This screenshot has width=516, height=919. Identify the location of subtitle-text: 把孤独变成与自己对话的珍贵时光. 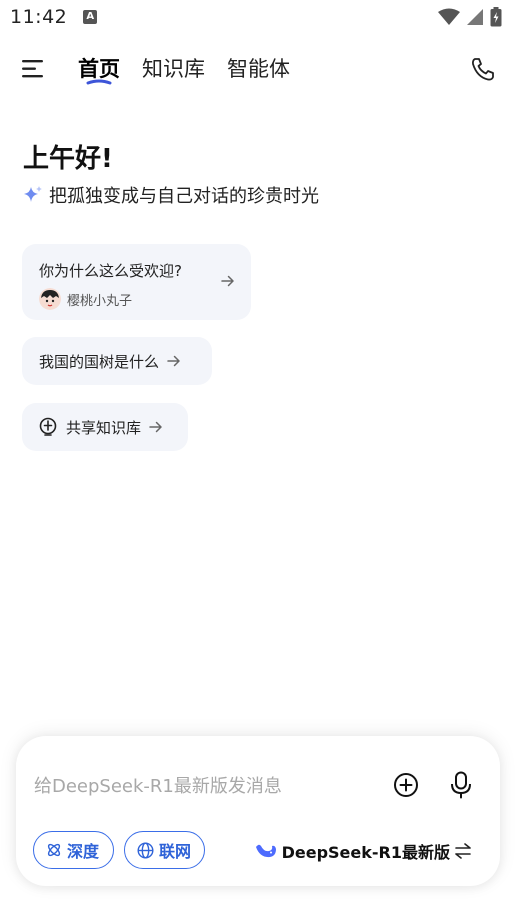
(184, 196).